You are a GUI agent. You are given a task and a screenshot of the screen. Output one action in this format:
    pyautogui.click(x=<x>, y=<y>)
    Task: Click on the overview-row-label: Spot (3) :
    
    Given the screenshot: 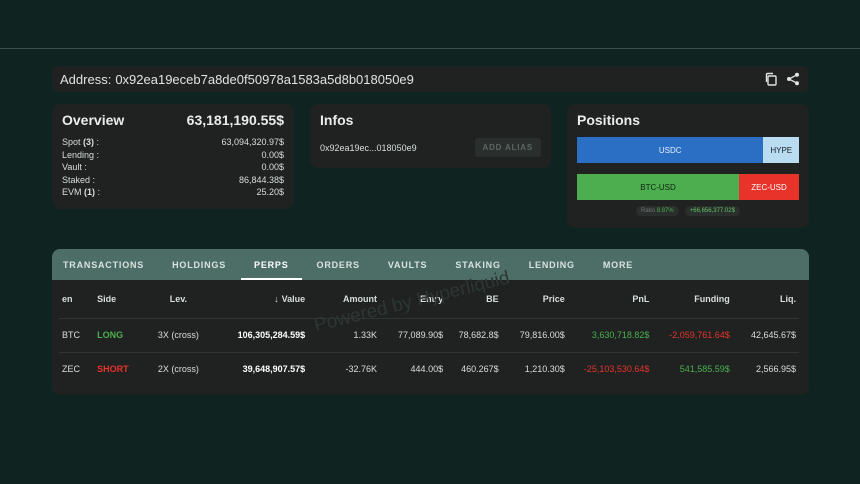 What is the action you would take?
    pyautogui.click(x=80, y=142)
    